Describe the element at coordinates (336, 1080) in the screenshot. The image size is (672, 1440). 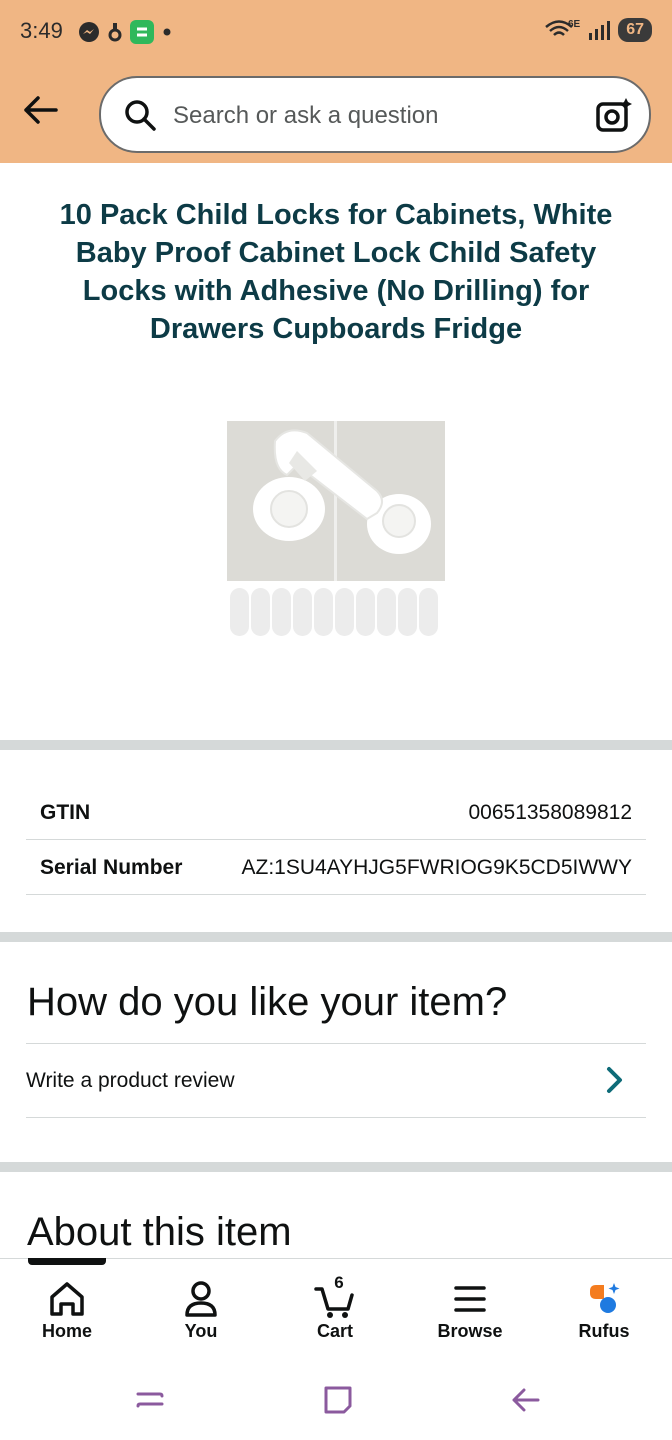
I see `write-review-row: Write a product review` at that location.